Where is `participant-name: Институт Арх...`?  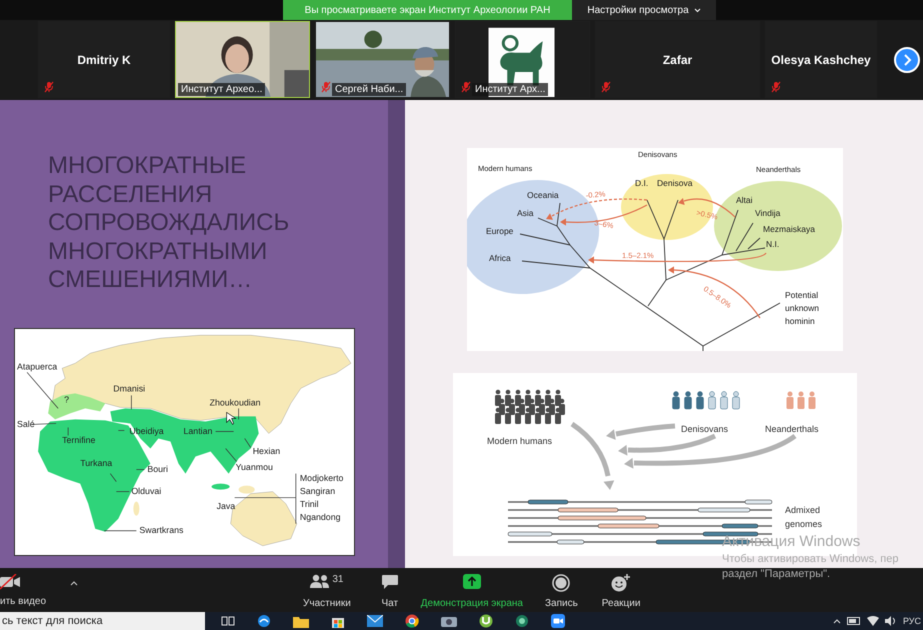 participant-name: Институт Арх... is located at coordinates (510, 89).